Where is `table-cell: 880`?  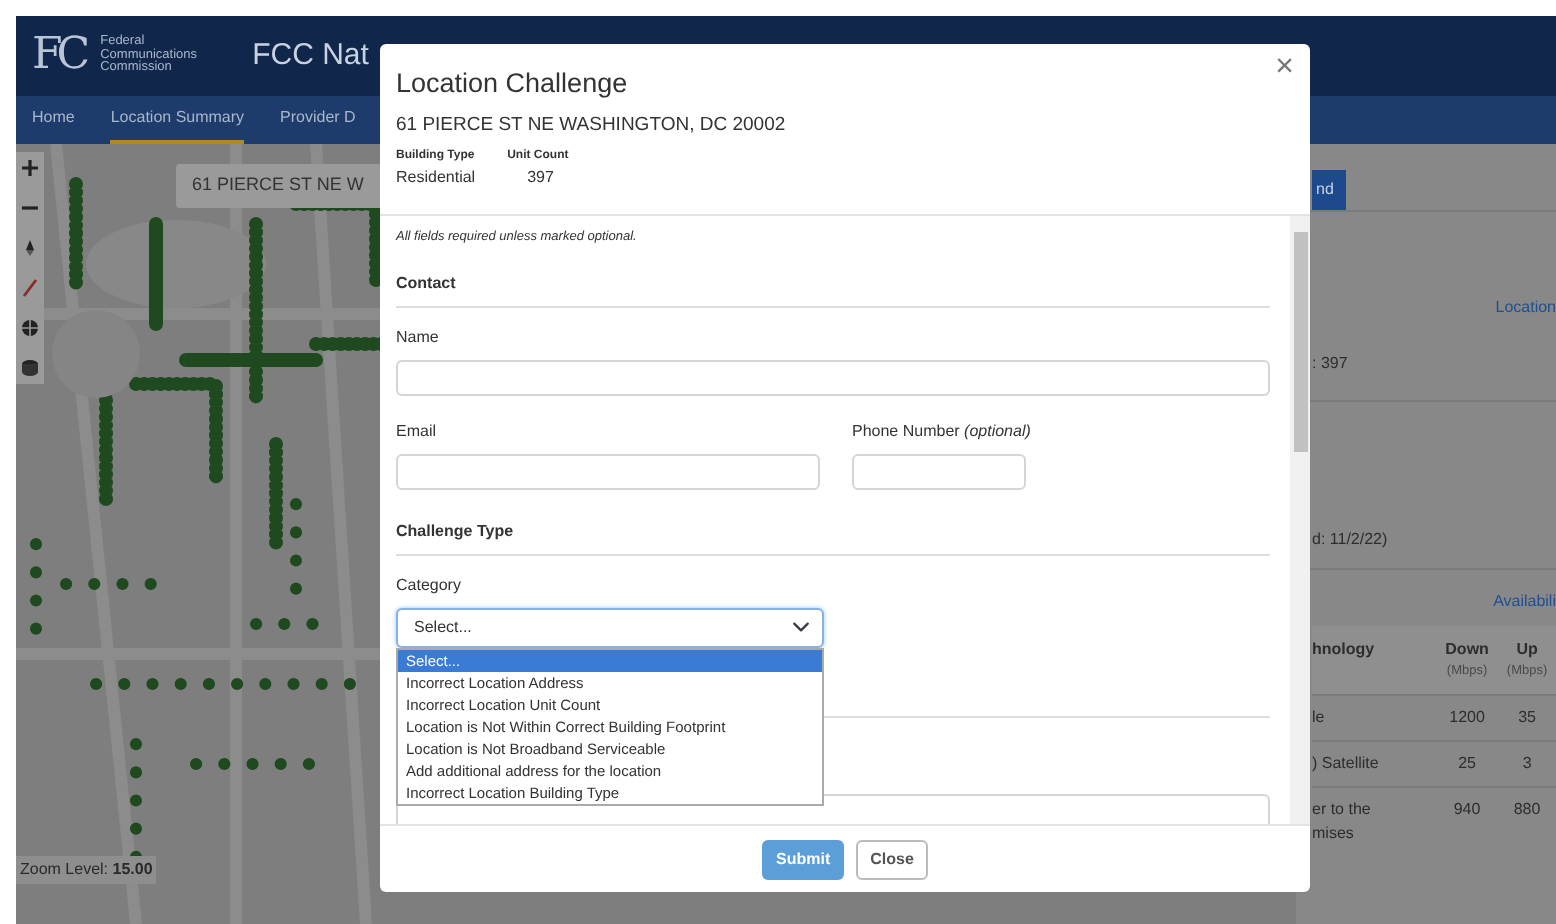
table-cell: 880 is located at coordinates (1527, 821).